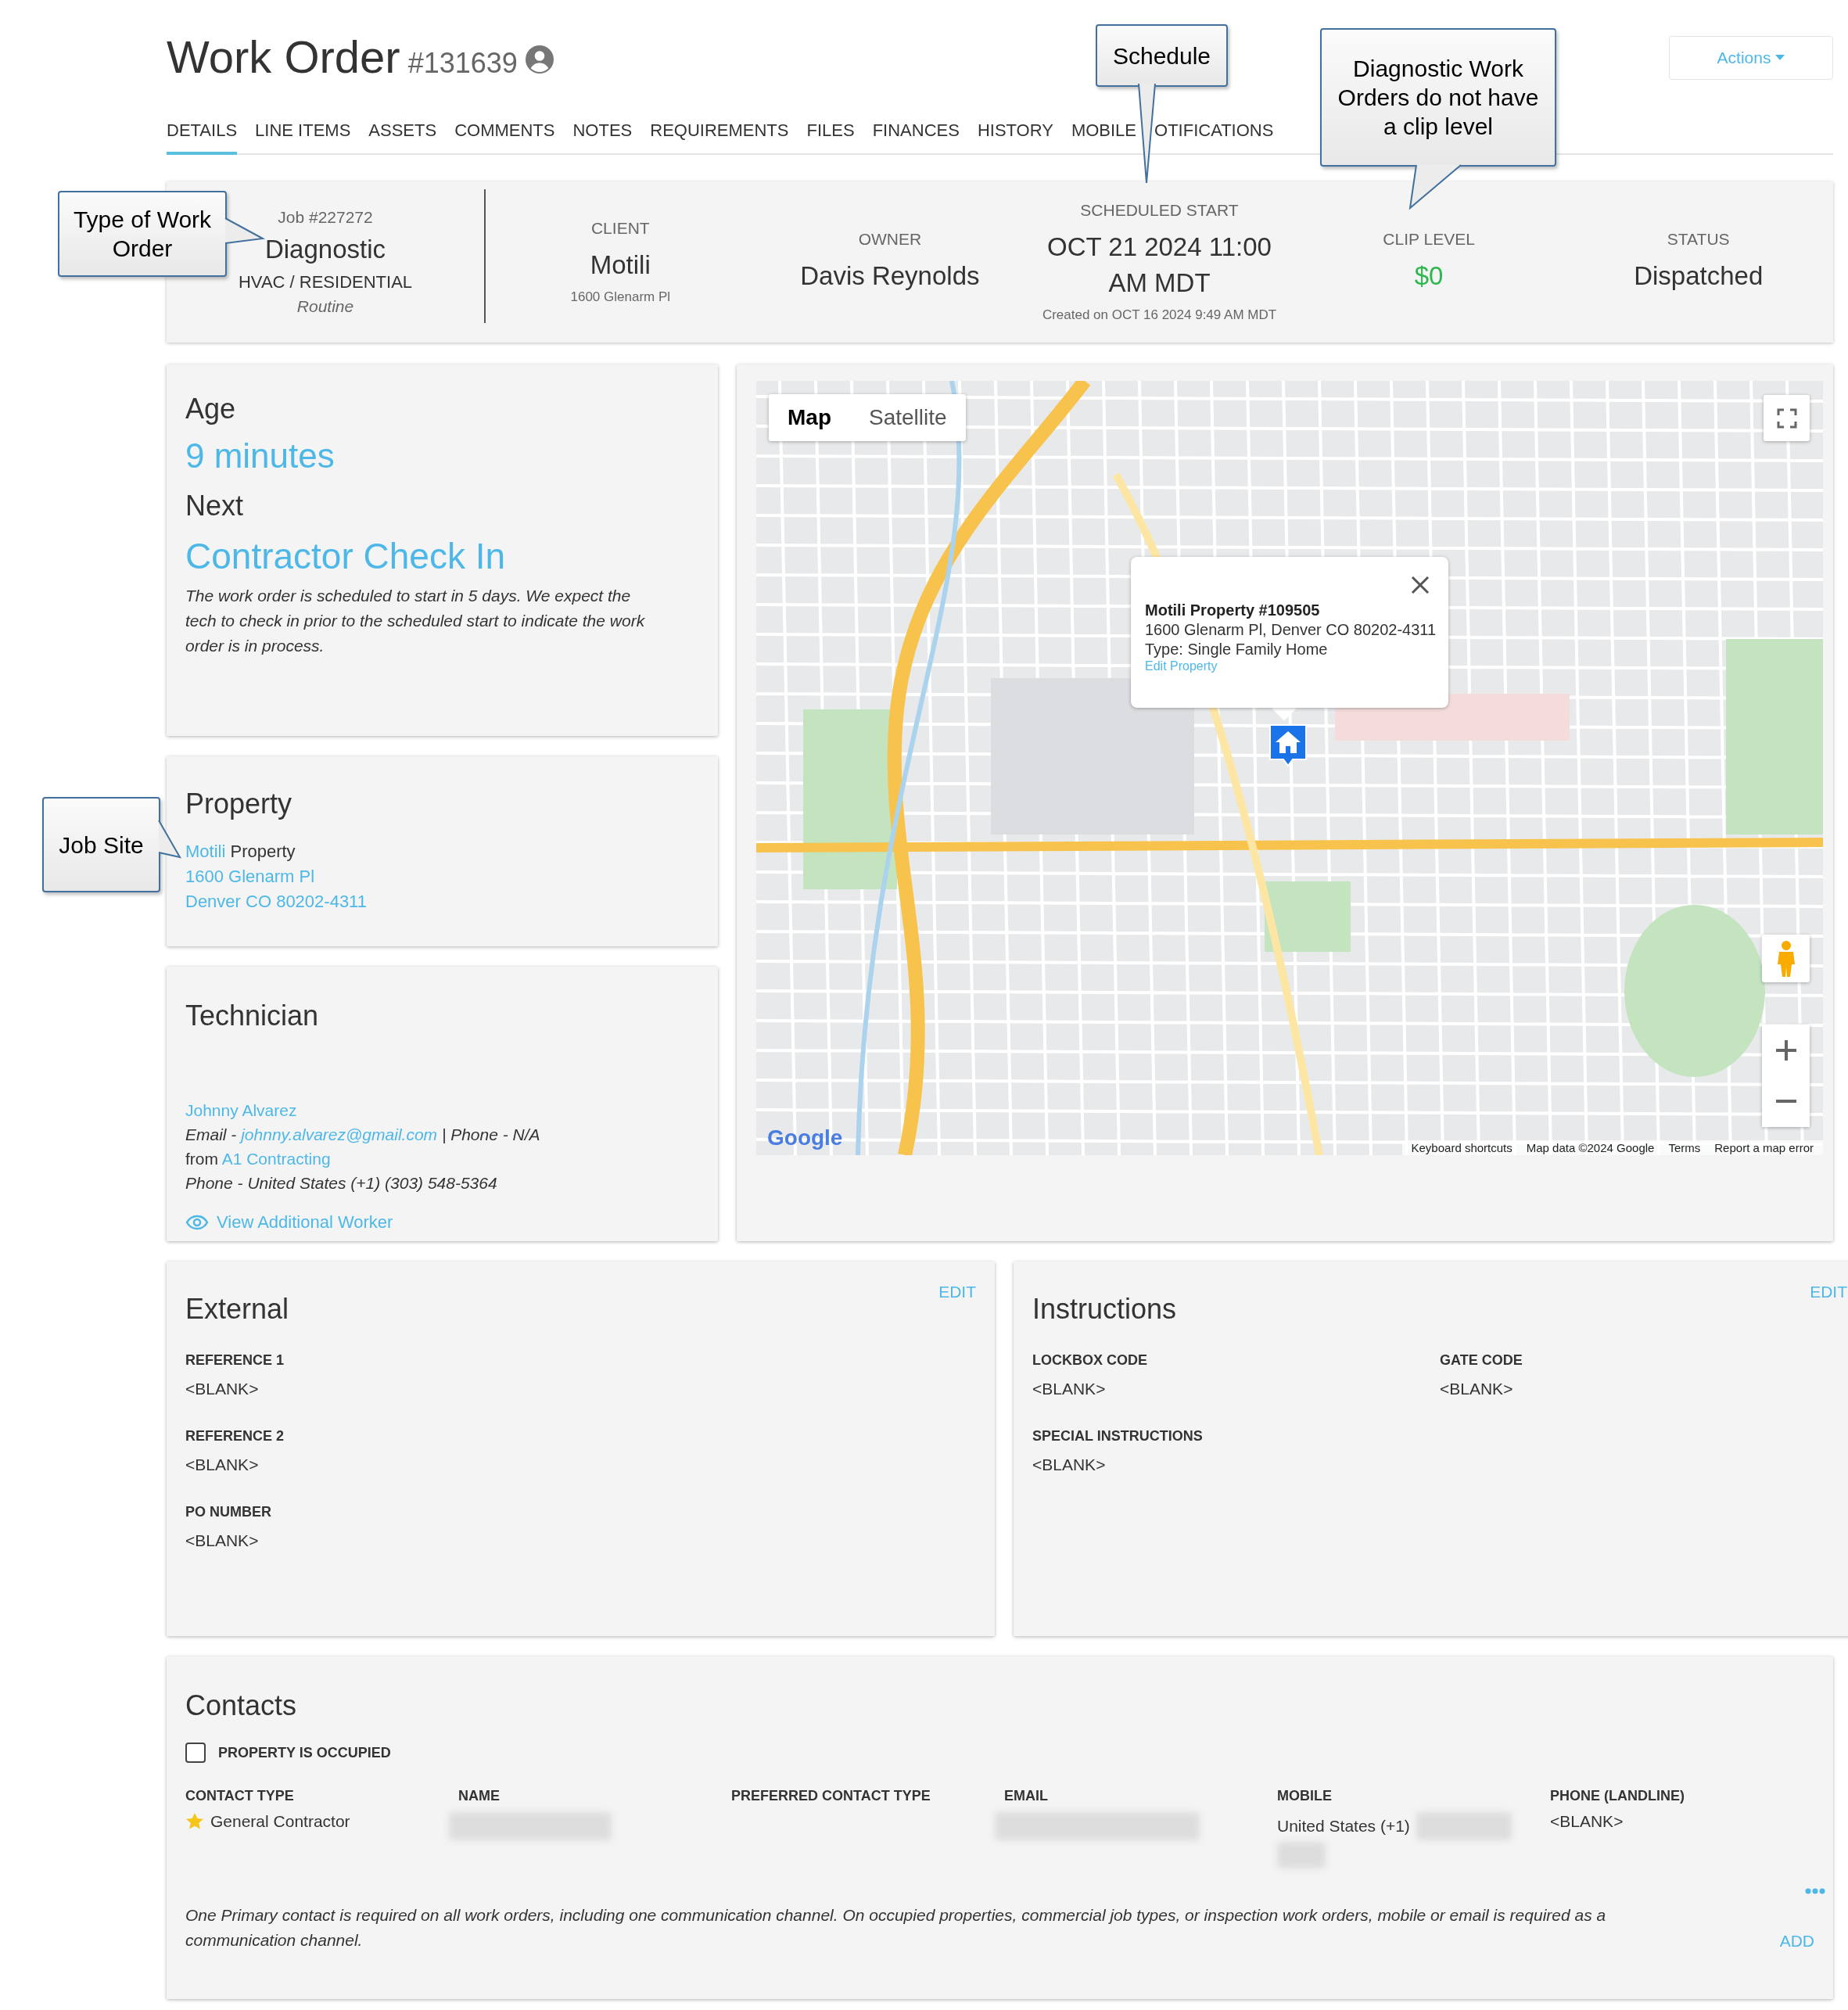 This screenshot has width=1848, height=2010. What do you see at coordinates (1237, 649) in the screenshot?
I see `popup-type: Type: Single Family Home` at bounding box center [1237, 649].